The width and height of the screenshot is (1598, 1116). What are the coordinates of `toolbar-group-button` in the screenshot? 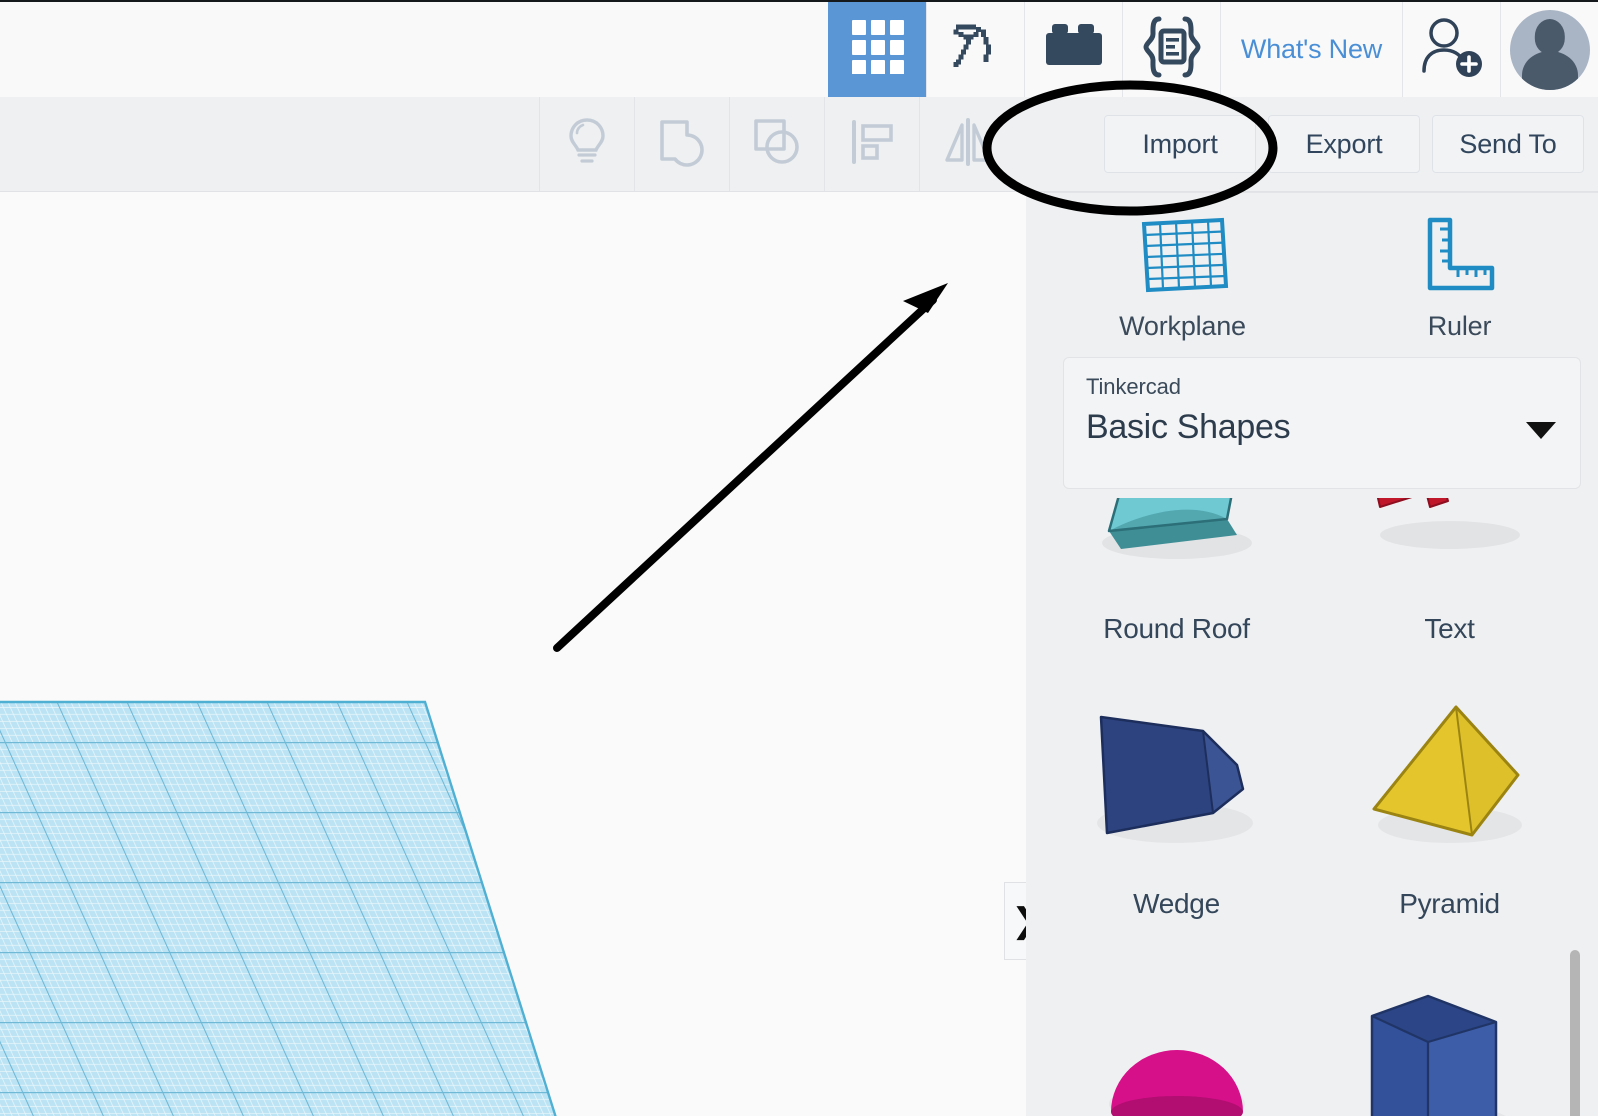 It's located at (682, 144).